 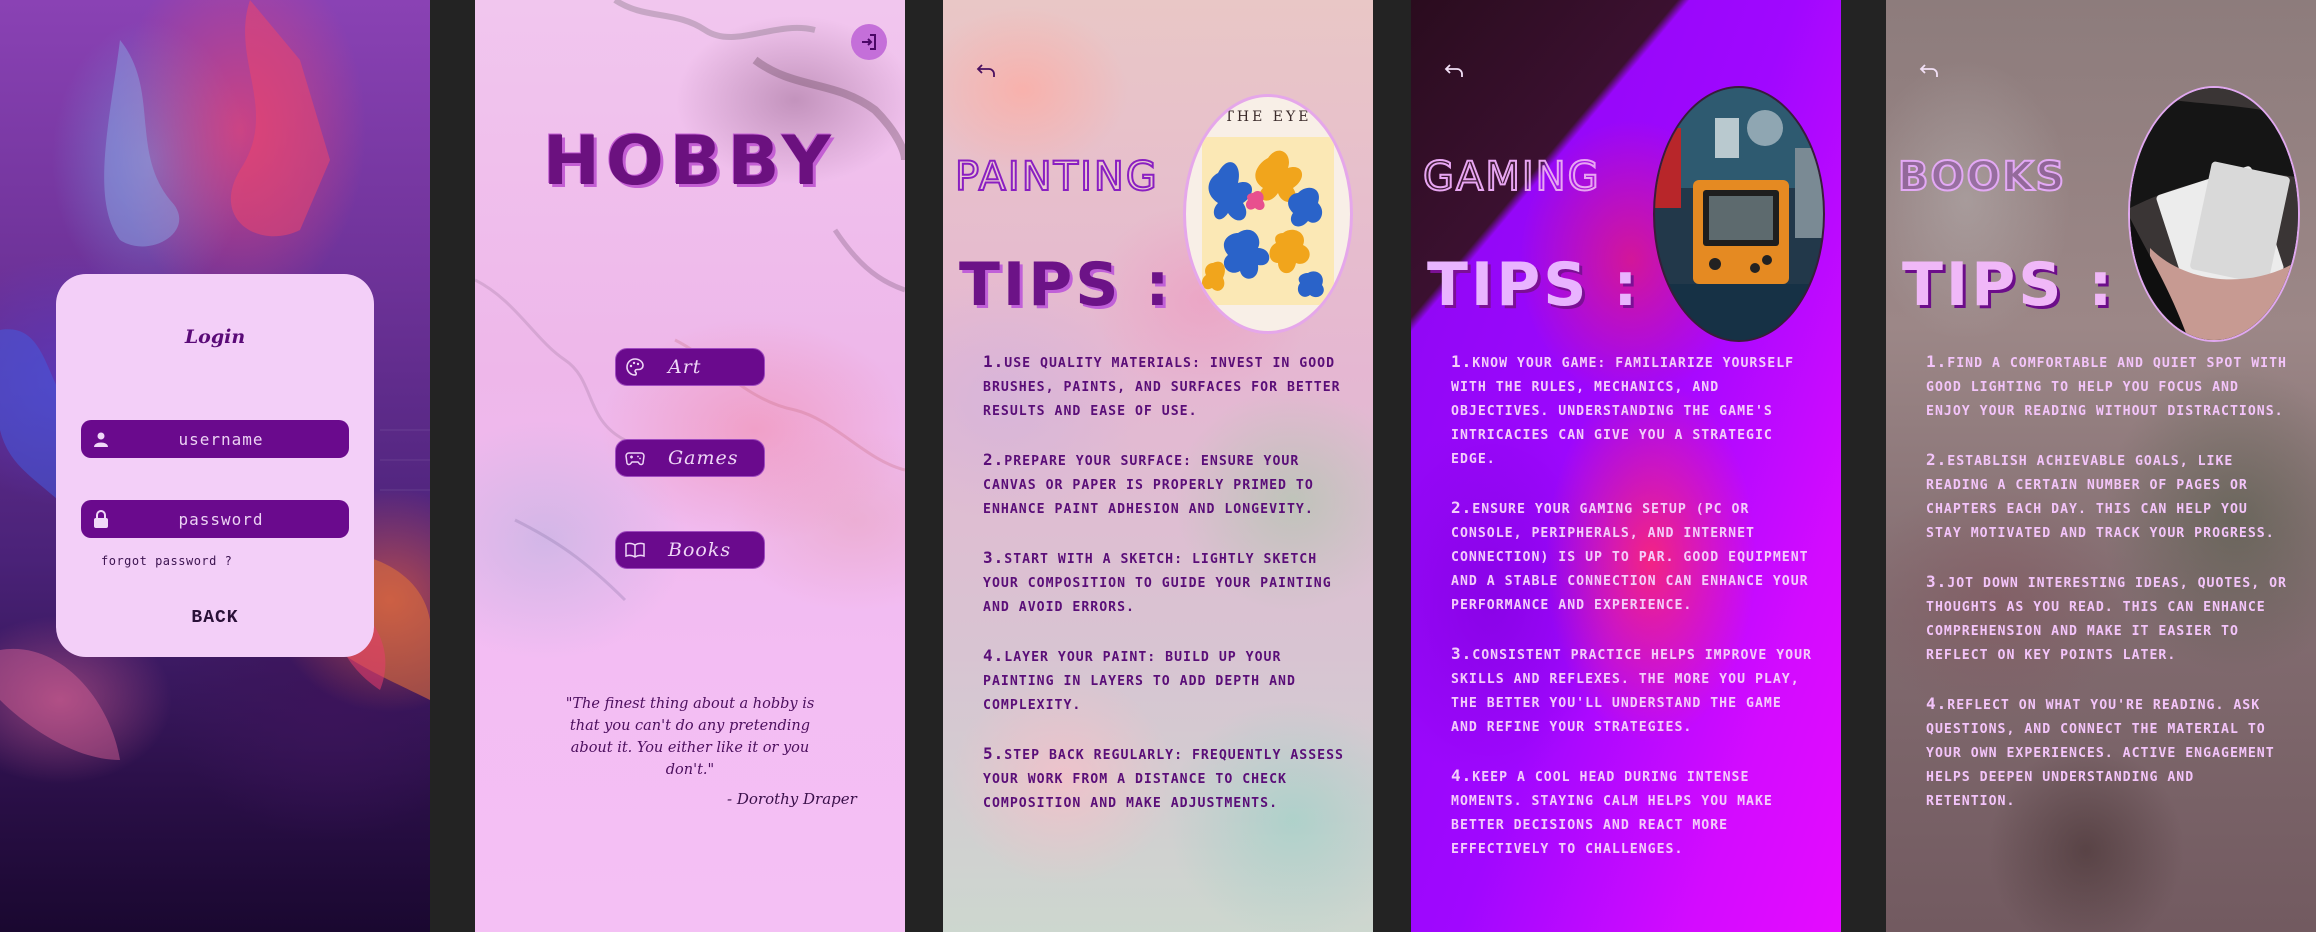 I want to click on books-label: Books, so click(x=700, y=550).